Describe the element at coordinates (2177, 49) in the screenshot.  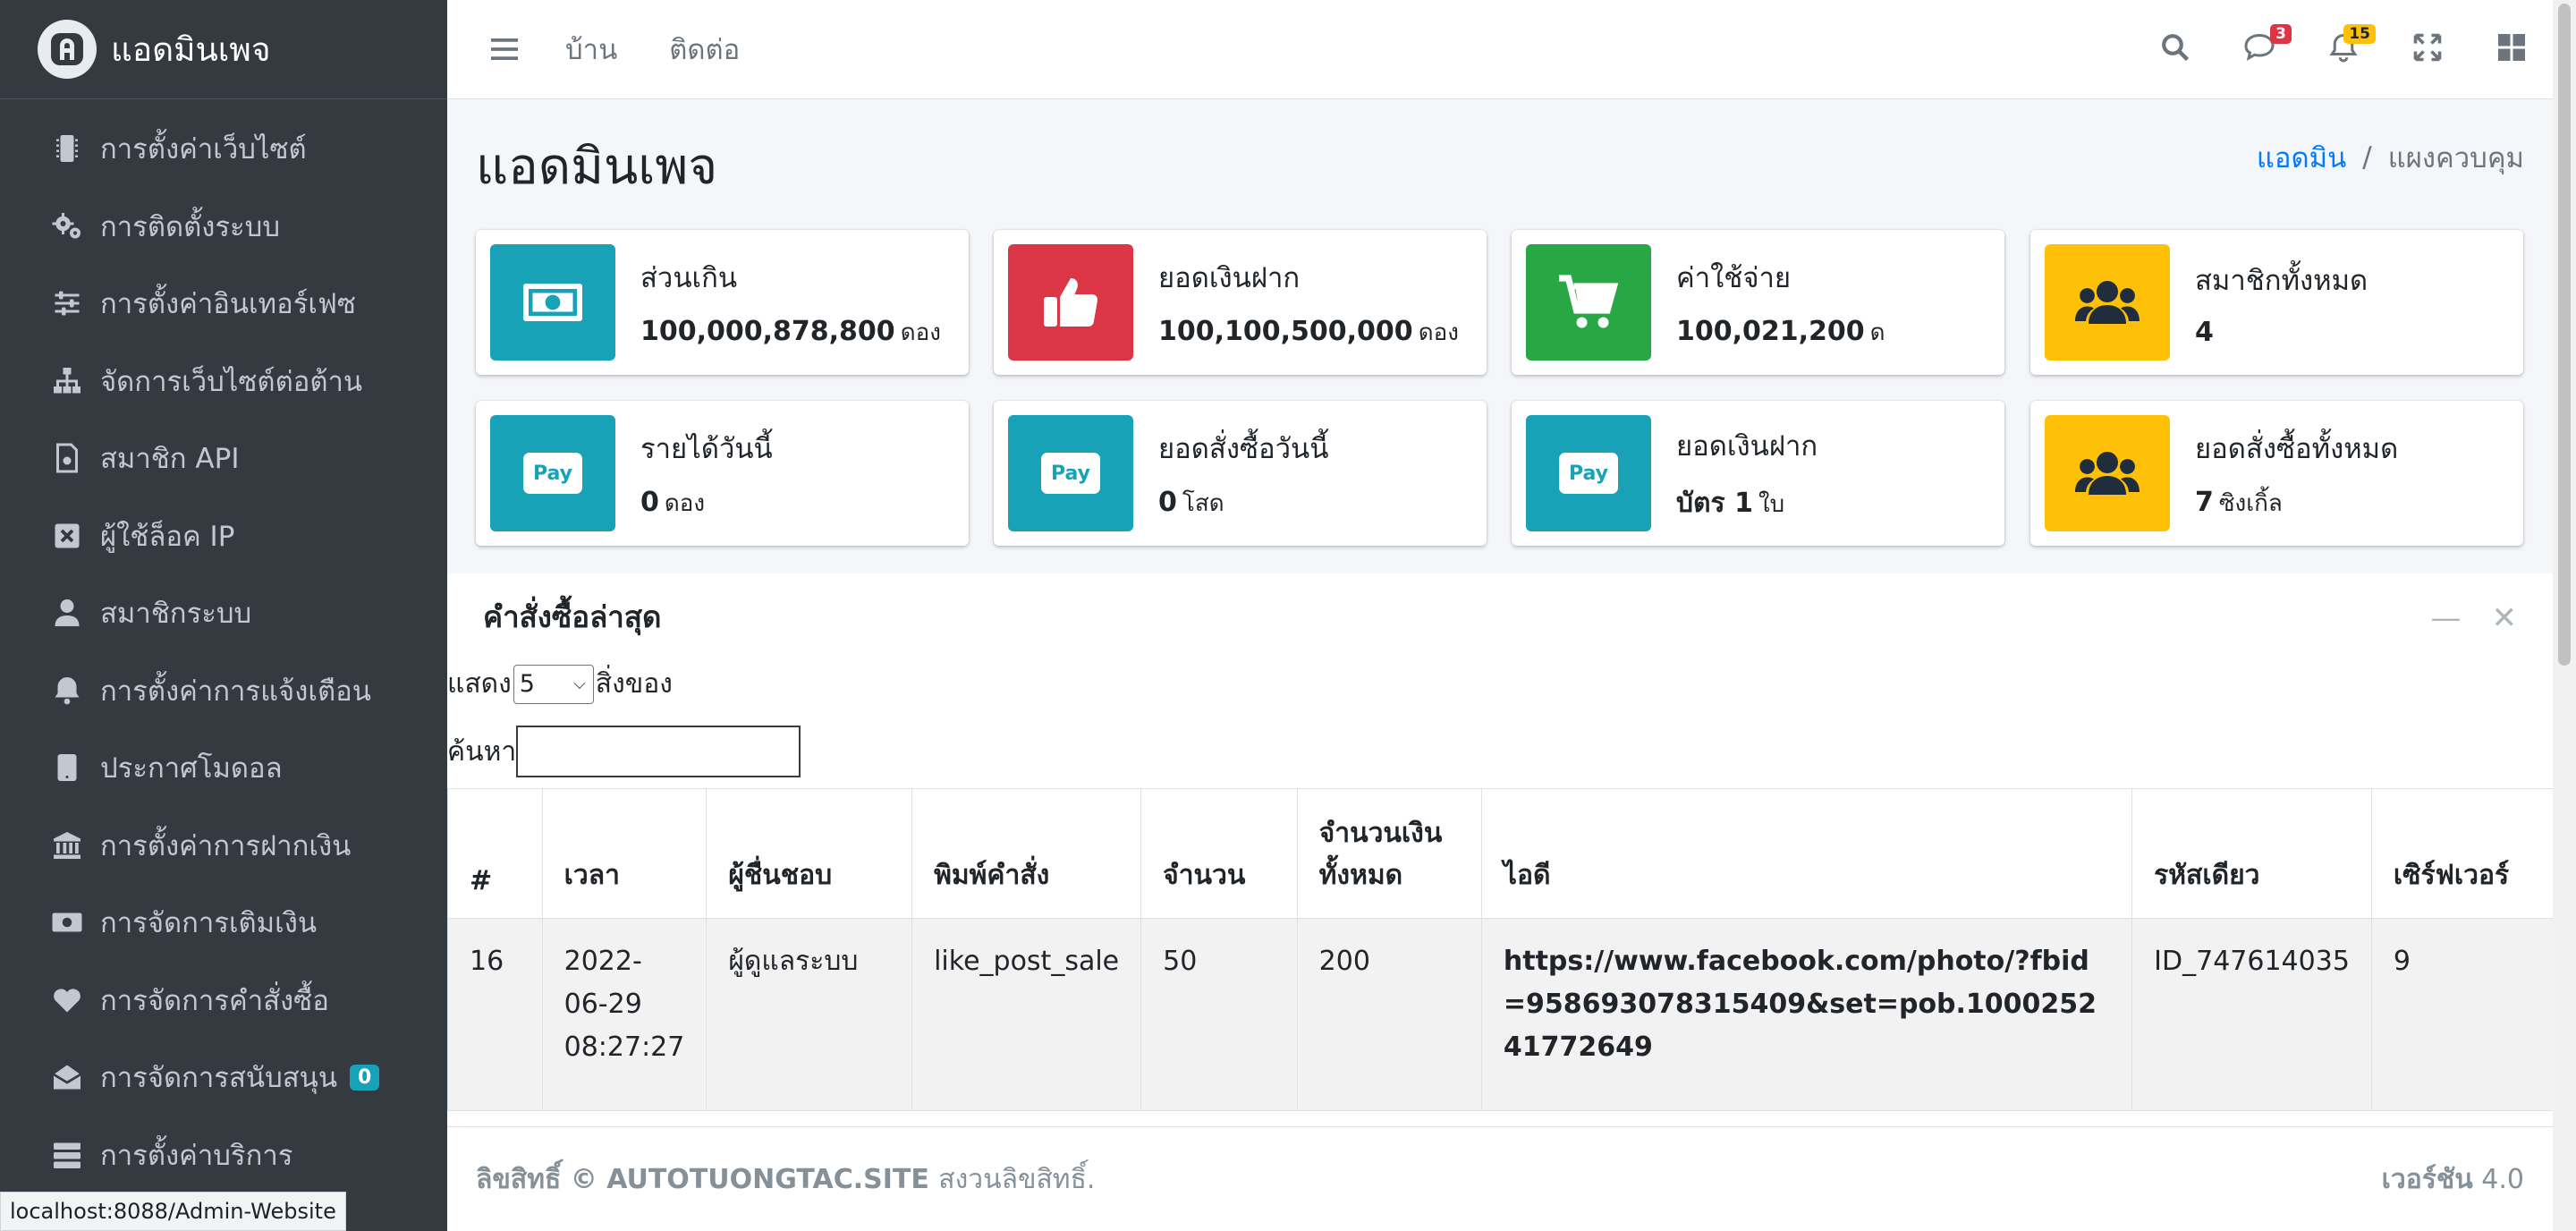
I see `search-icon` at that location.